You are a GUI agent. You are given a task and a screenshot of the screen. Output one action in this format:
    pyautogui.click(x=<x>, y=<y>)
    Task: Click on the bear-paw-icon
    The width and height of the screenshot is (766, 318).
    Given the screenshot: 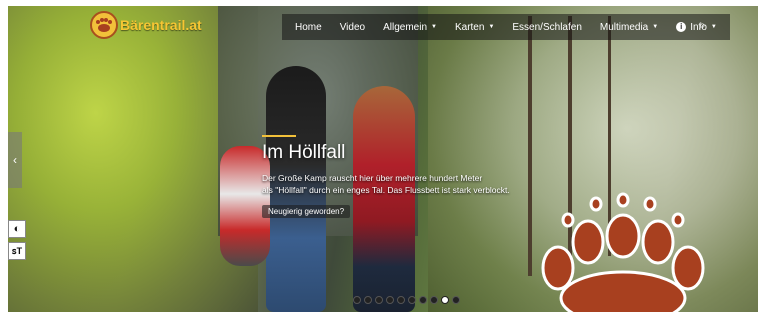 What is the action you would take?
    pyautogui.click(x=623, y=252)
    